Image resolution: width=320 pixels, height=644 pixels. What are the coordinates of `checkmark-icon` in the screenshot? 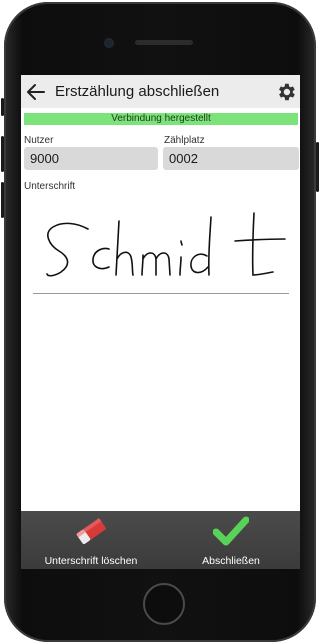 It's located at (231, 531).